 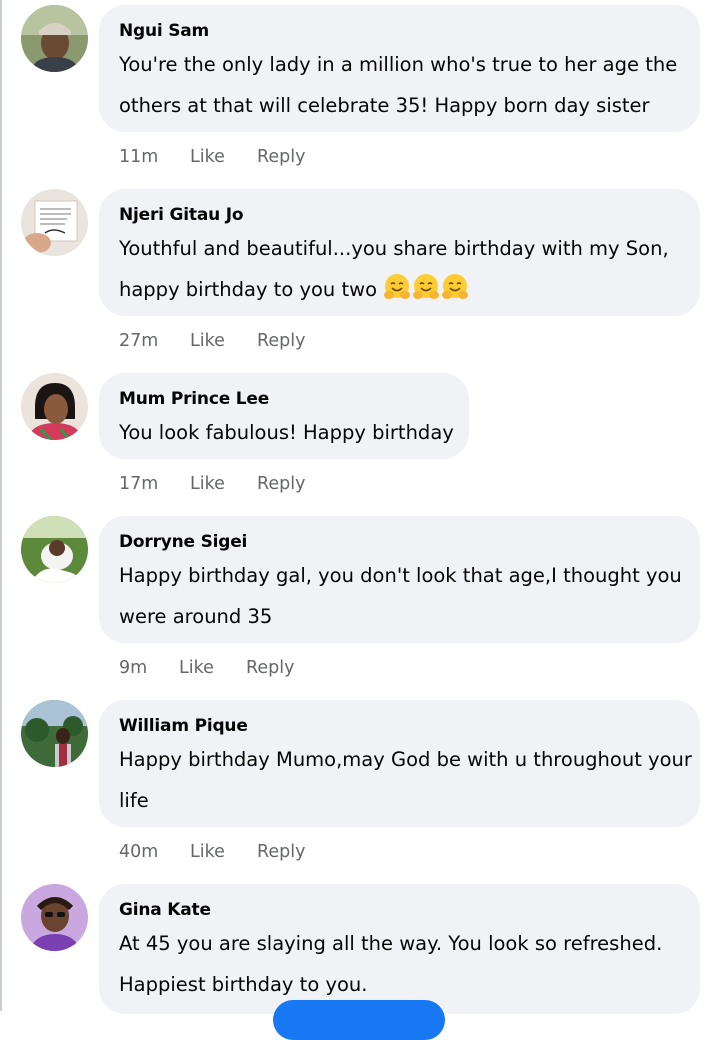 I want to click on comment-text-line: happy birthday to you two, so click(x=399, y=289).